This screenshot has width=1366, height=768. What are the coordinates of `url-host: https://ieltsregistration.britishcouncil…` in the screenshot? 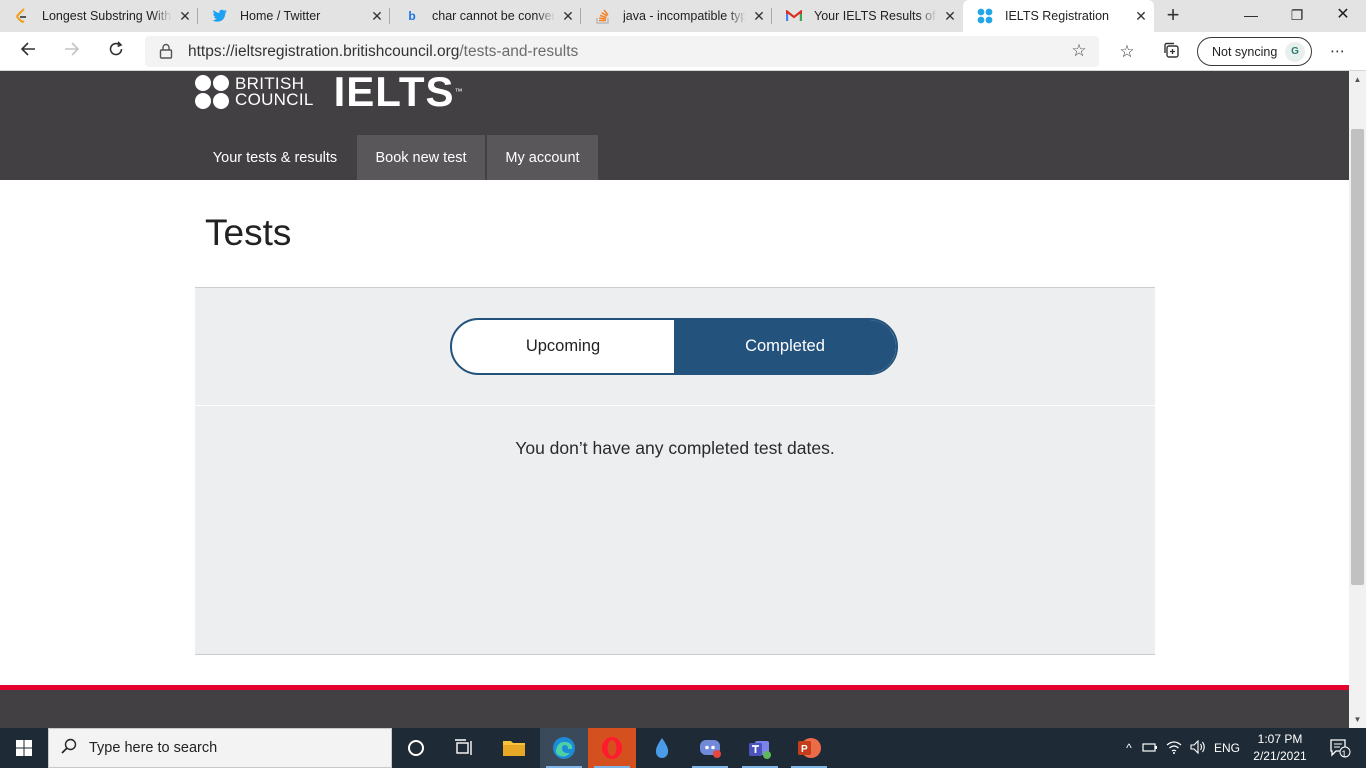 It's located at (324, 51).